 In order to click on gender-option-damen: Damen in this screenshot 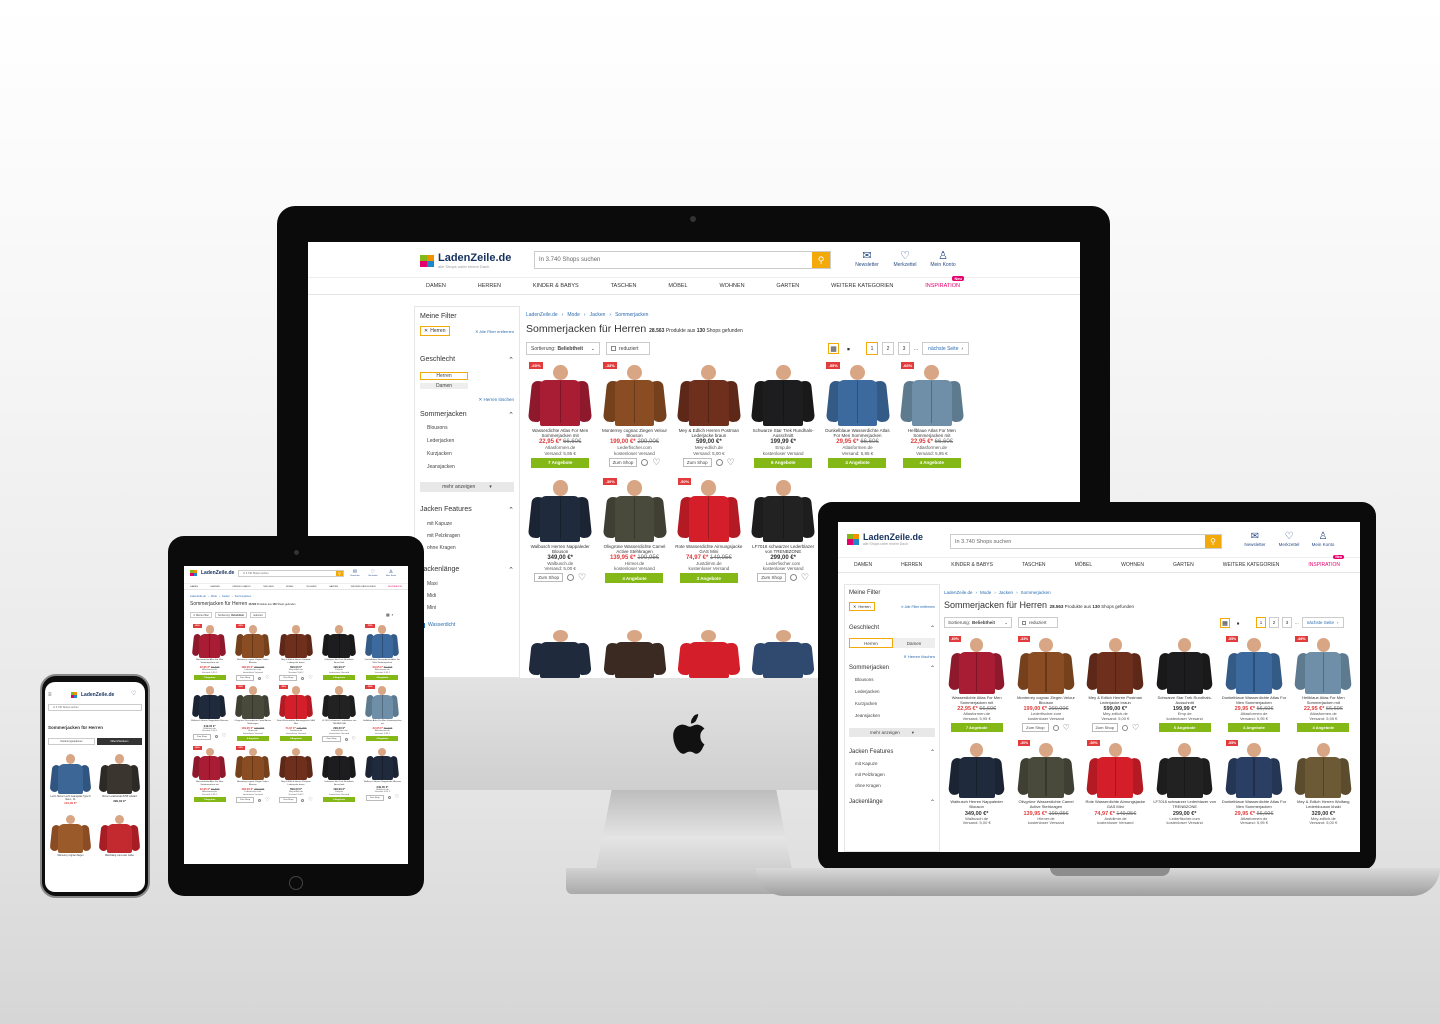, I will do `click(444, 386)`.